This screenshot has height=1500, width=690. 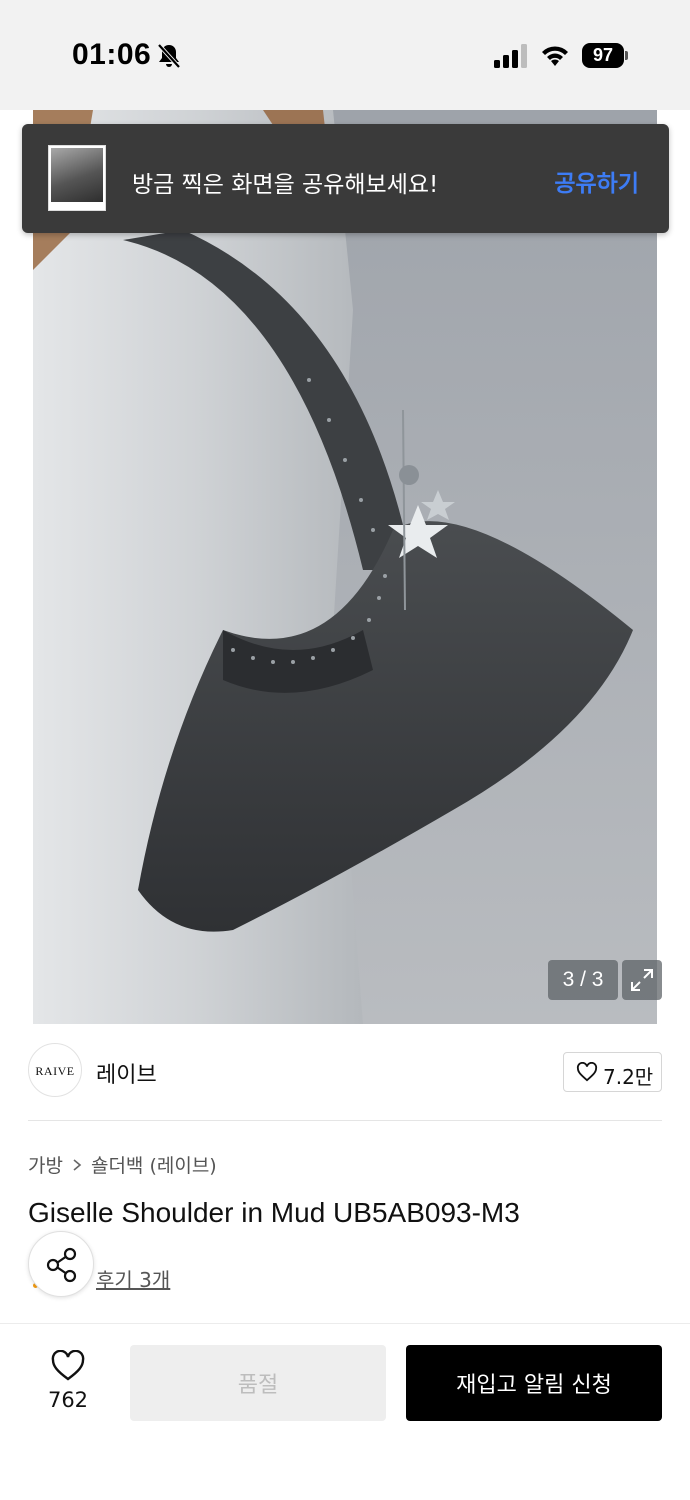 I want to click on share-icon, so click(x=61, y=1265).